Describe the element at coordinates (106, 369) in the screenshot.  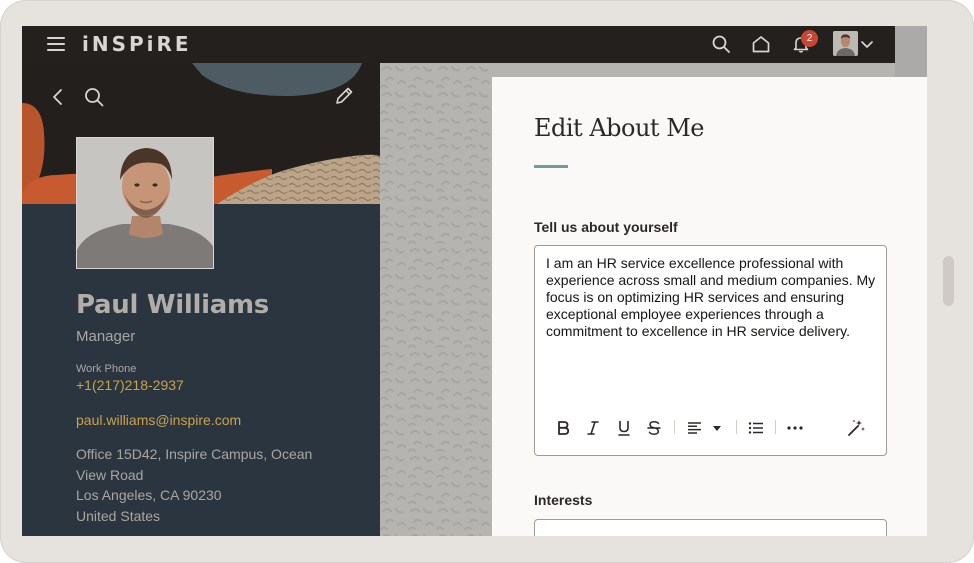
I see `work-phone-label: Work Phone` at that location.